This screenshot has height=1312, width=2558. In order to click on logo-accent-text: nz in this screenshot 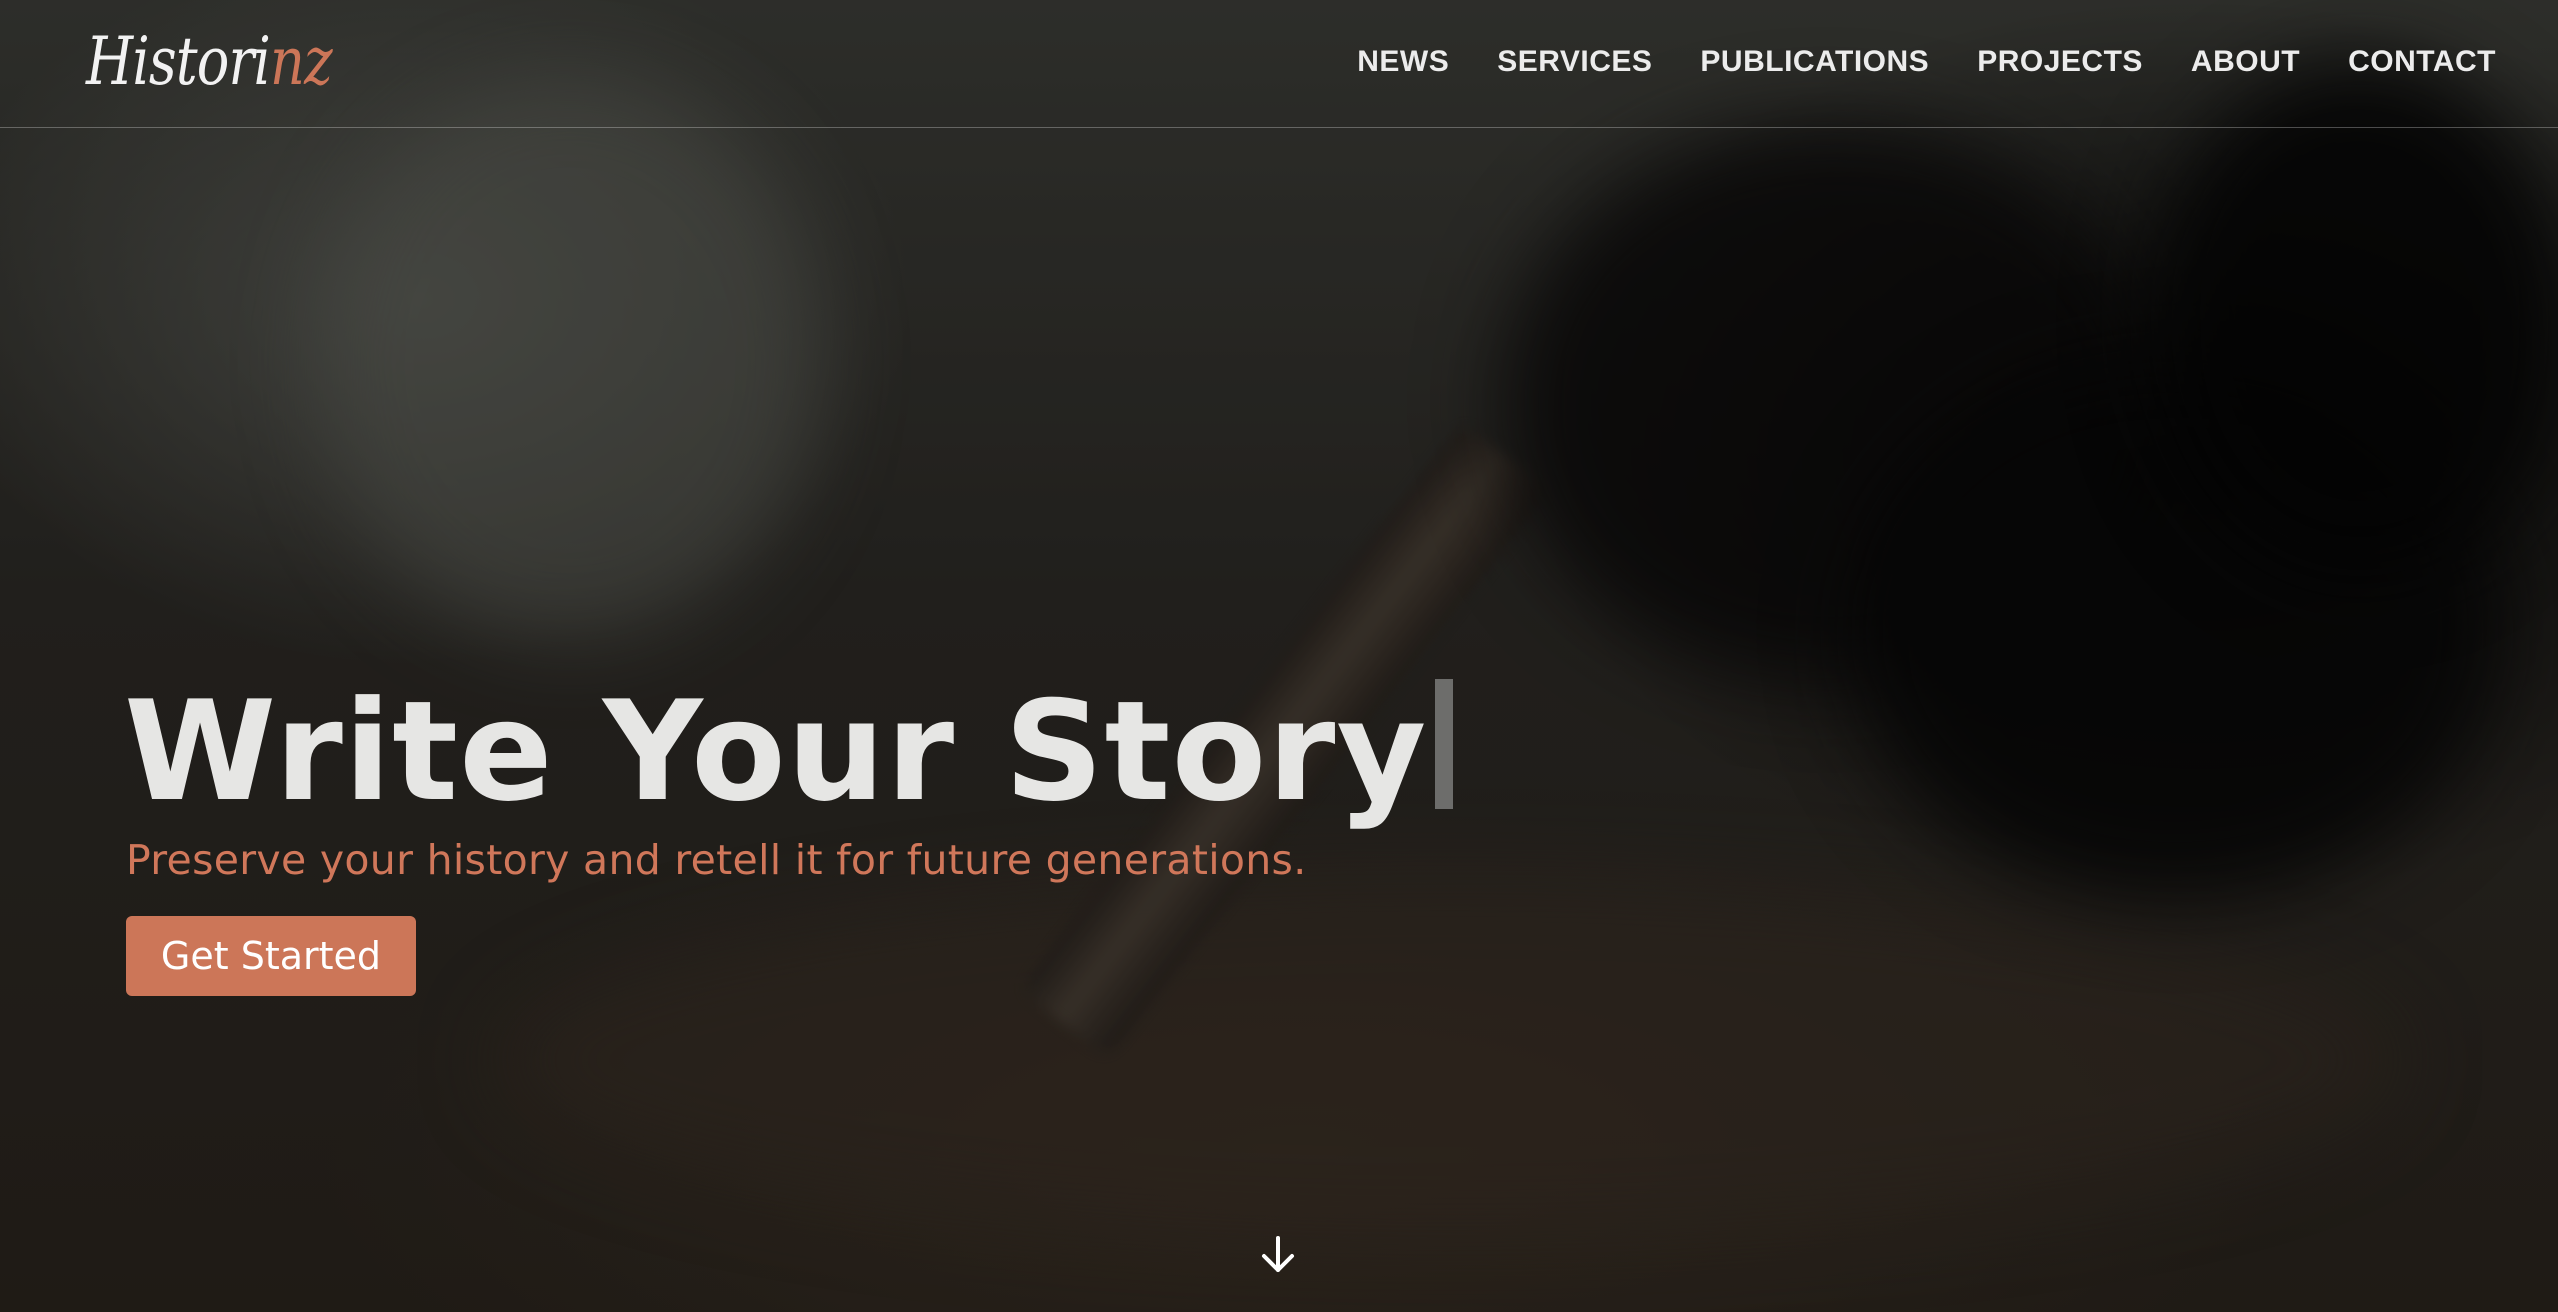, I will do `click(301, 61)`.